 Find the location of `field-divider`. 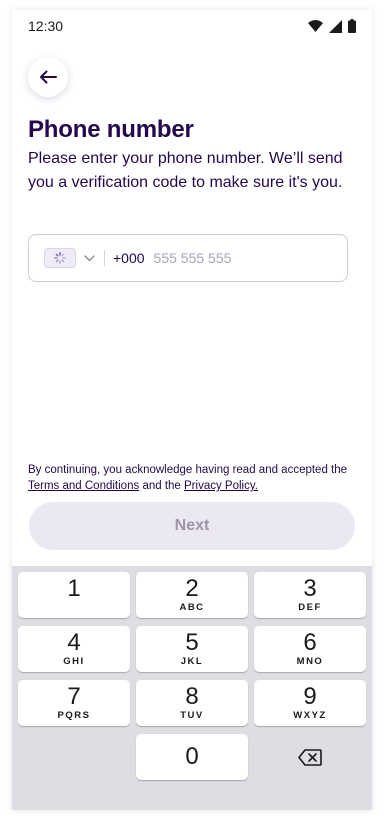

field-divider is located at coordinates (104, 258).